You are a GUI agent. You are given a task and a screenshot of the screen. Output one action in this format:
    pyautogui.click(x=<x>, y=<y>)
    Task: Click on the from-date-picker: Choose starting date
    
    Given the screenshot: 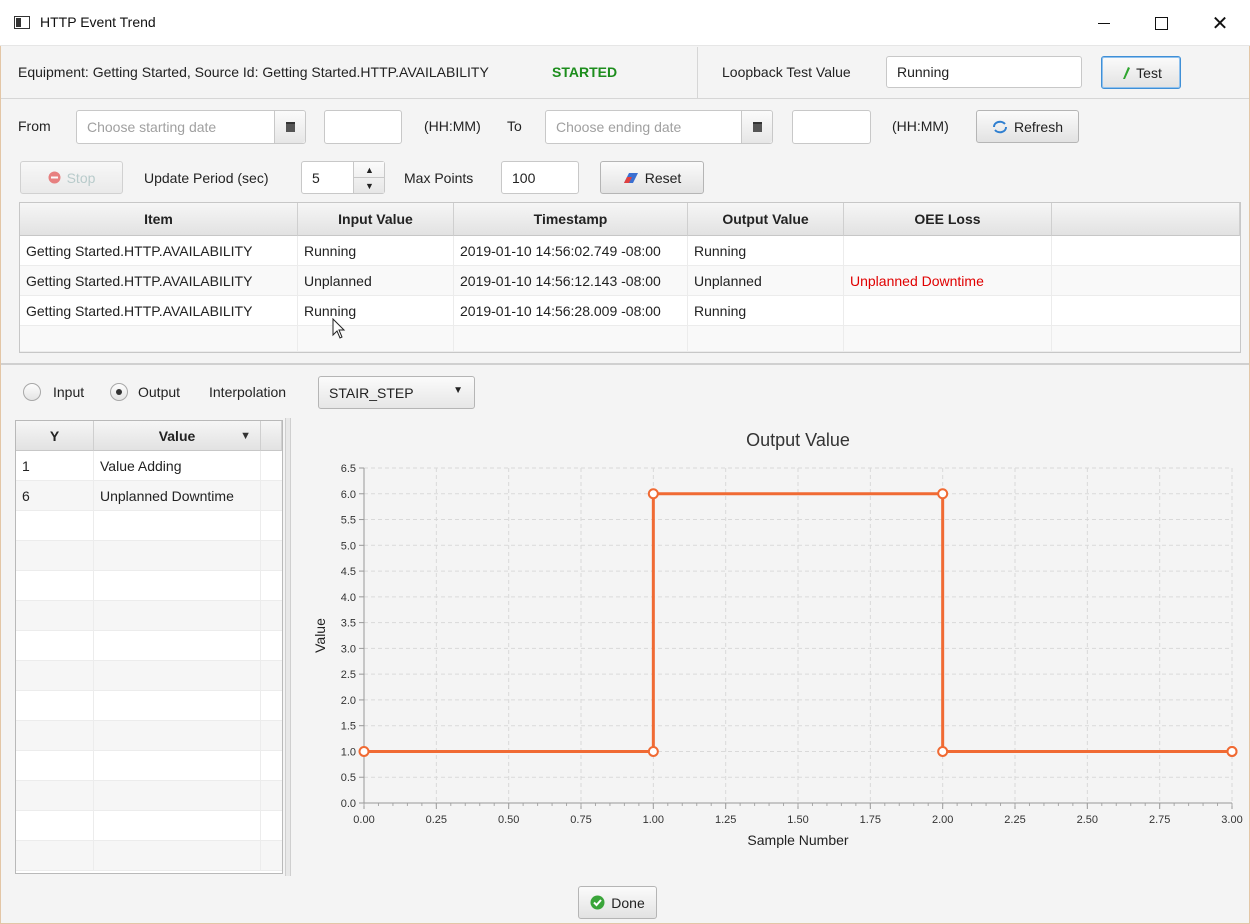 What is the action you would take?
    pyautogui.click(x=191, y=127)
    